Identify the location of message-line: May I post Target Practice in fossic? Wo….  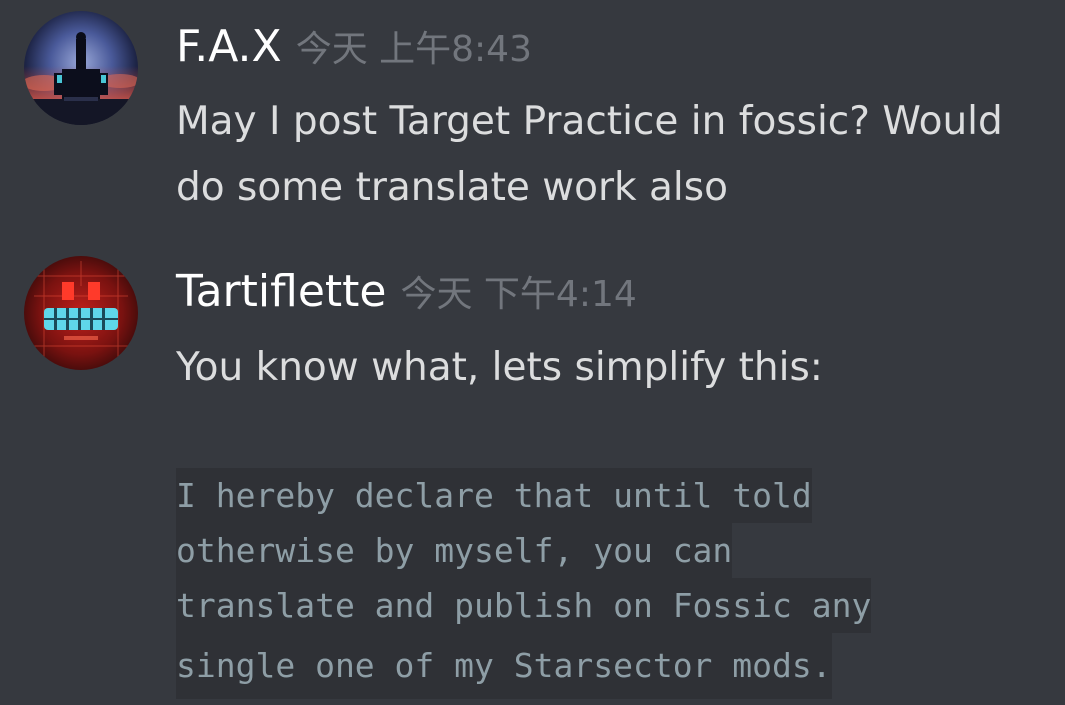
(589, 121).